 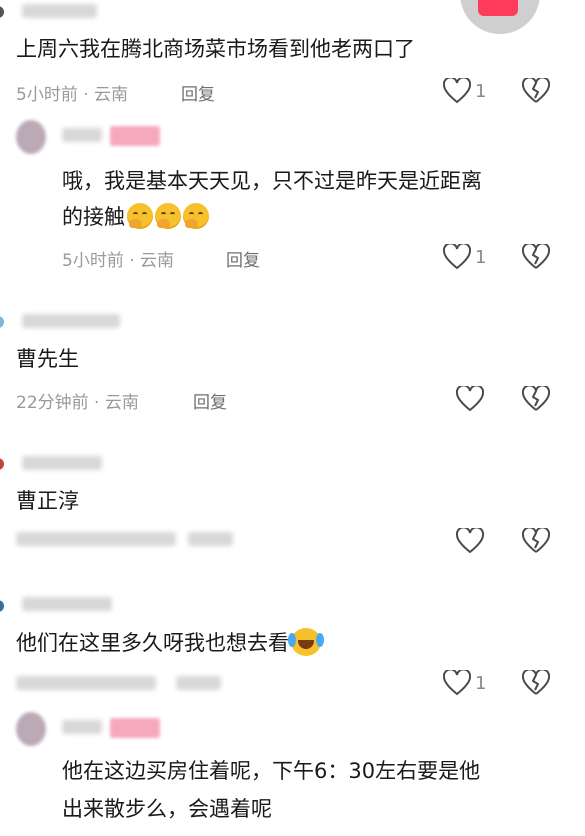 What do you see at coordinates (272, 181) in the screenshot?
I see `comment-text: 哦，我是基本天天见，只不过是昨天是近距离` at bounding box center [272, 181].